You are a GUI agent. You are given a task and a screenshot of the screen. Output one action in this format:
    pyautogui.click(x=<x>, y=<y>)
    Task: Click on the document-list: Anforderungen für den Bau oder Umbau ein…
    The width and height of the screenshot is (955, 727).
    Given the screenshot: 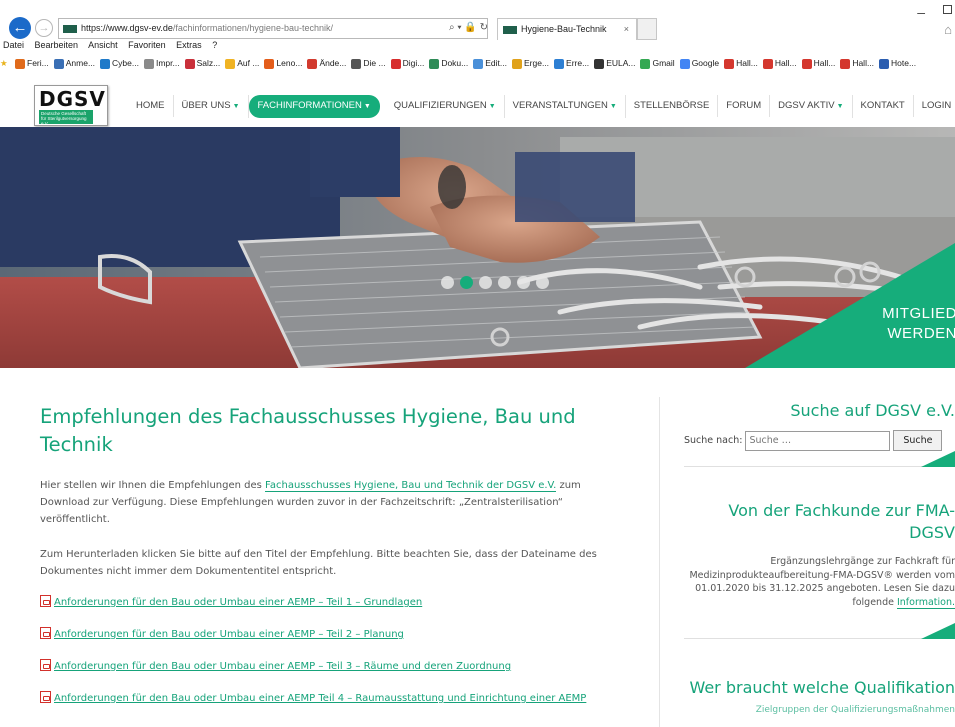 What is the action you would take?
    pyautogui.click(x=335, y=651)
    